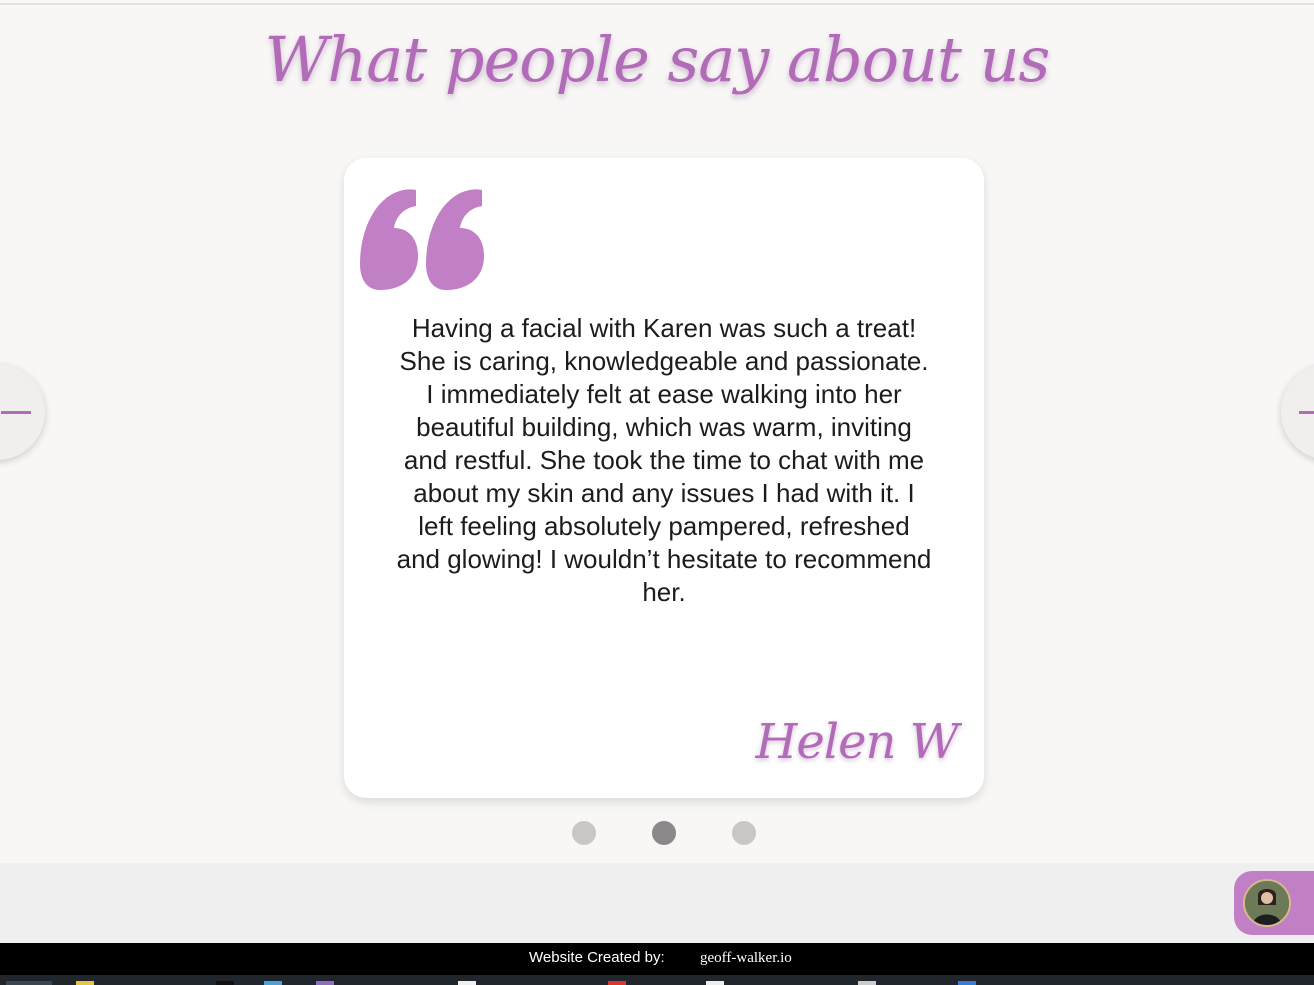 This screenshot has height=985, width=1314. What do you see at coordinates (857, 742) in the screenshot?
I see `testimonial-author: Helen W` at bounding box center [857, 742].